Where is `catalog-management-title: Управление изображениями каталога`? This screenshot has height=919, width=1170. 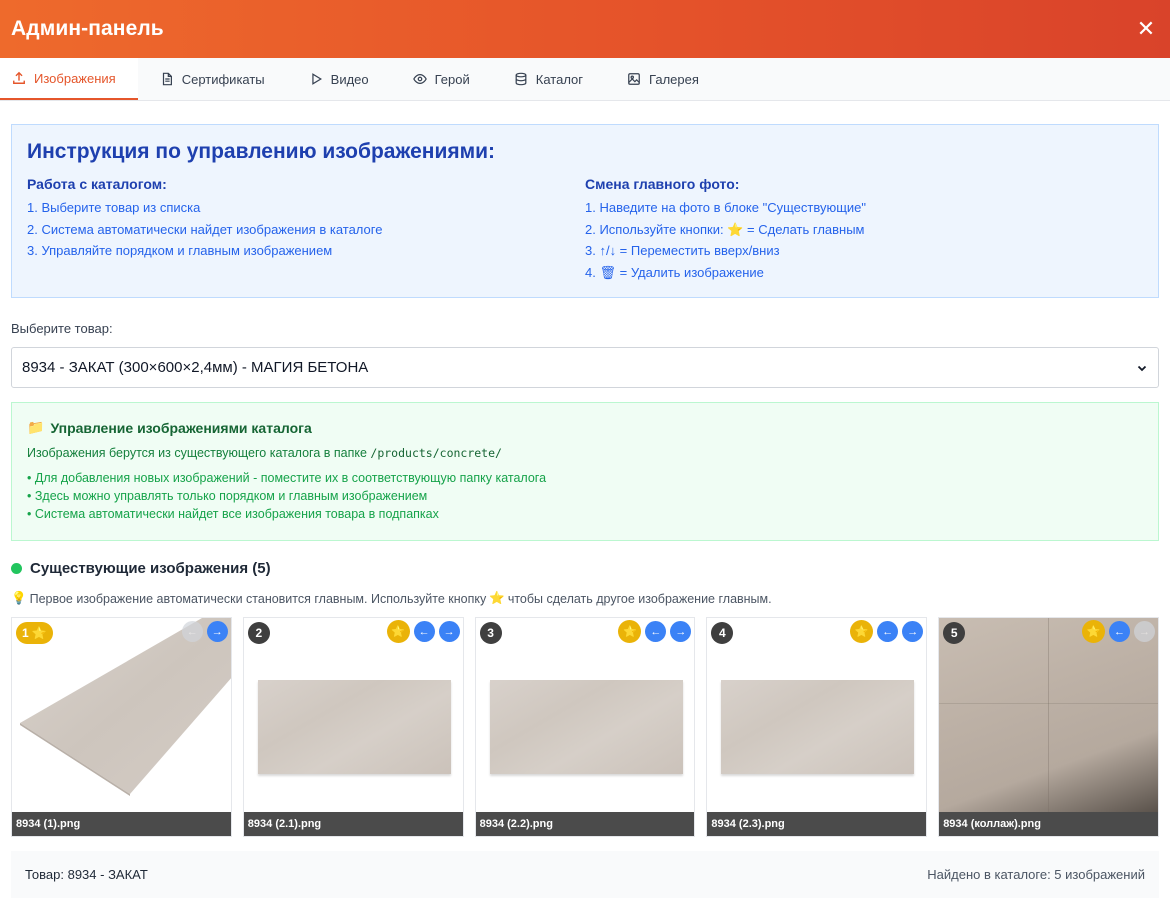 catalog-management-title: Управление изображениями каталога is located at coordinates (181, 427).